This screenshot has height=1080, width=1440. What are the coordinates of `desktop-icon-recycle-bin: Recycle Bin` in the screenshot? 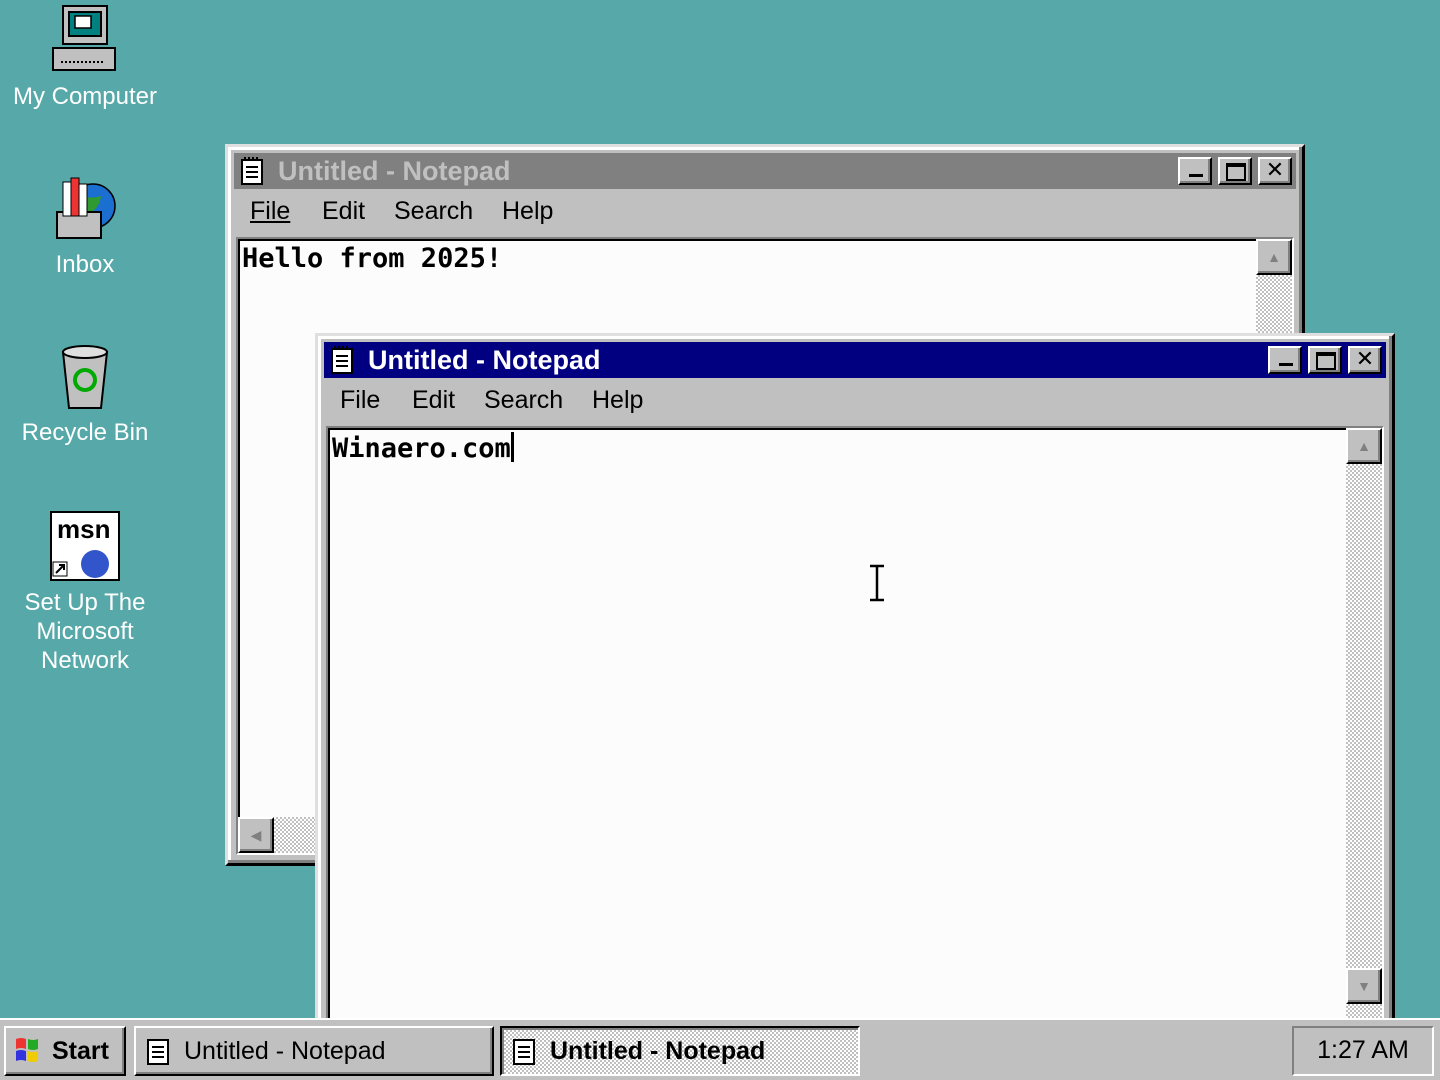 It's located at (85, 393).